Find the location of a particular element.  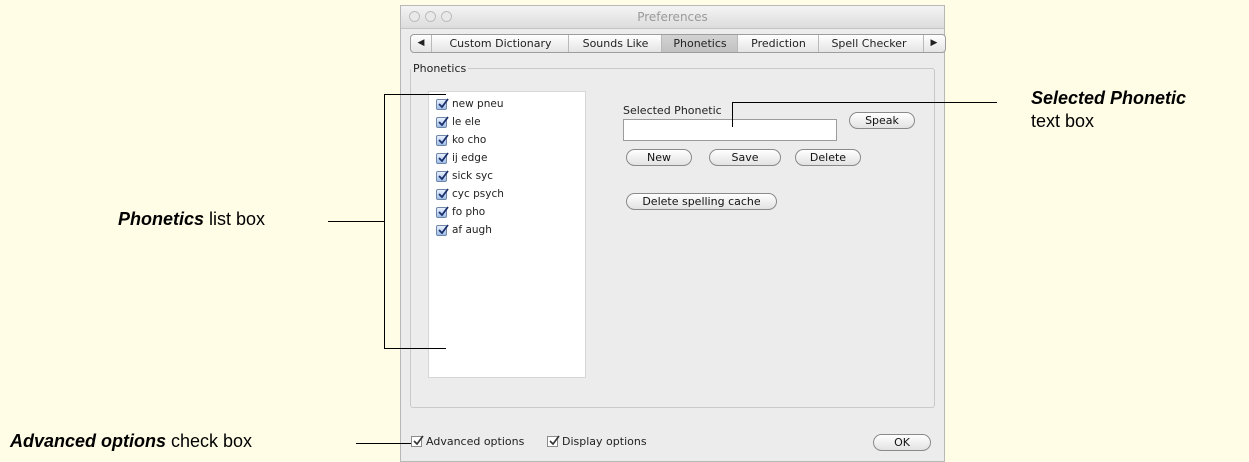

list-item-label: sick syc is located at coordinates (473, 176).